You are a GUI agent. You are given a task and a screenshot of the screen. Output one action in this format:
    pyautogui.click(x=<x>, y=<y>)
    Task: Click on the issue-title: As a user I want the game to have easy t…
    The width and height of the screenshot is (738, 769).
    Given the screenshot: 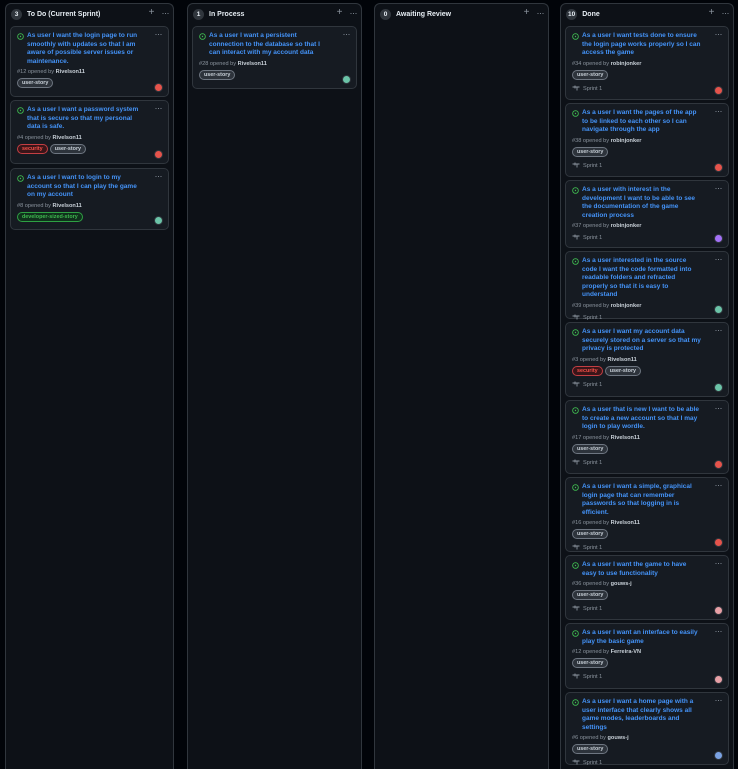 What is the action you would take?
    pyautogui.click(x=642, y=569)
    